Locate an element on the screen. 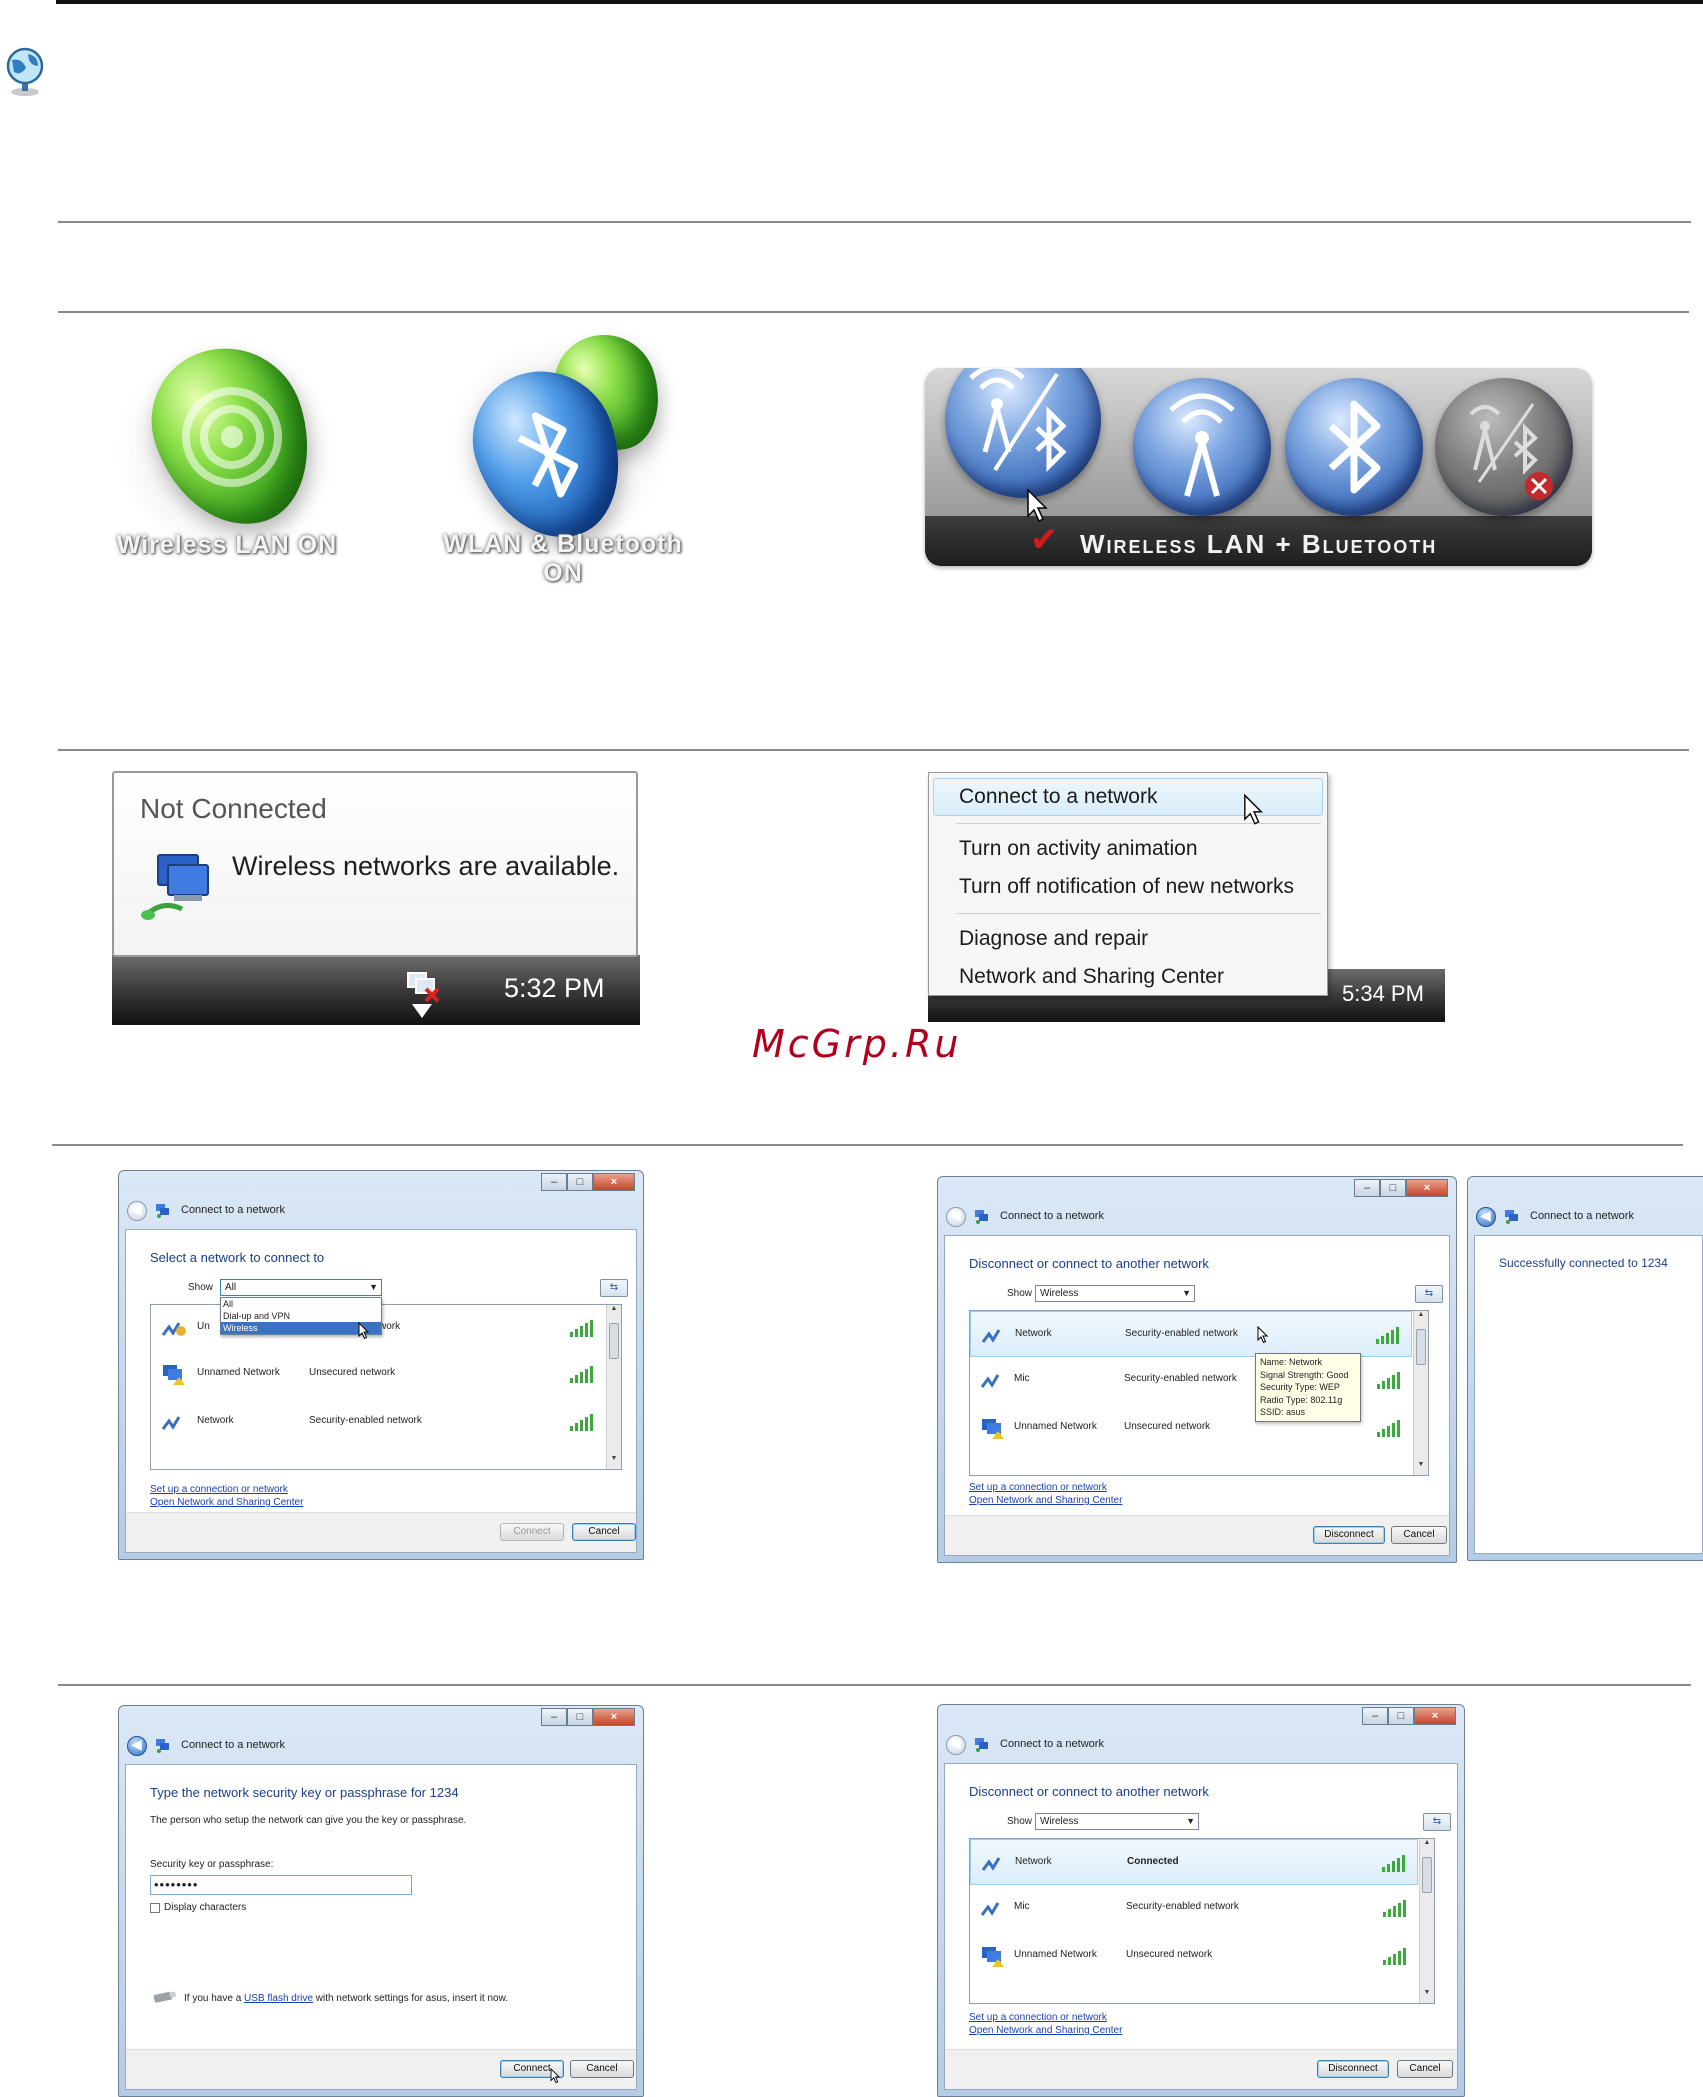 The image size is (1703, 2097). wlan-ball is located at coordinates (1202, 447).